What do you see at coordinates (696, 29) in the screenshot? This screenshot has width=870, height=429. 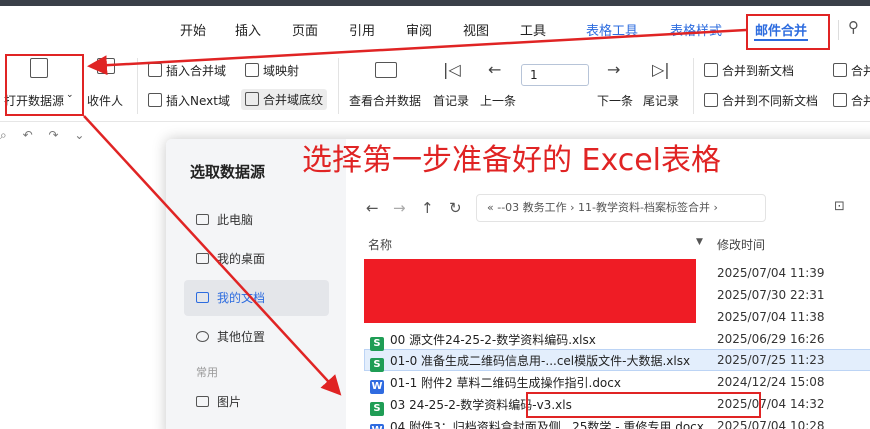 I see `menu-table-style: 表格样式` at bounding box center [696, 29].